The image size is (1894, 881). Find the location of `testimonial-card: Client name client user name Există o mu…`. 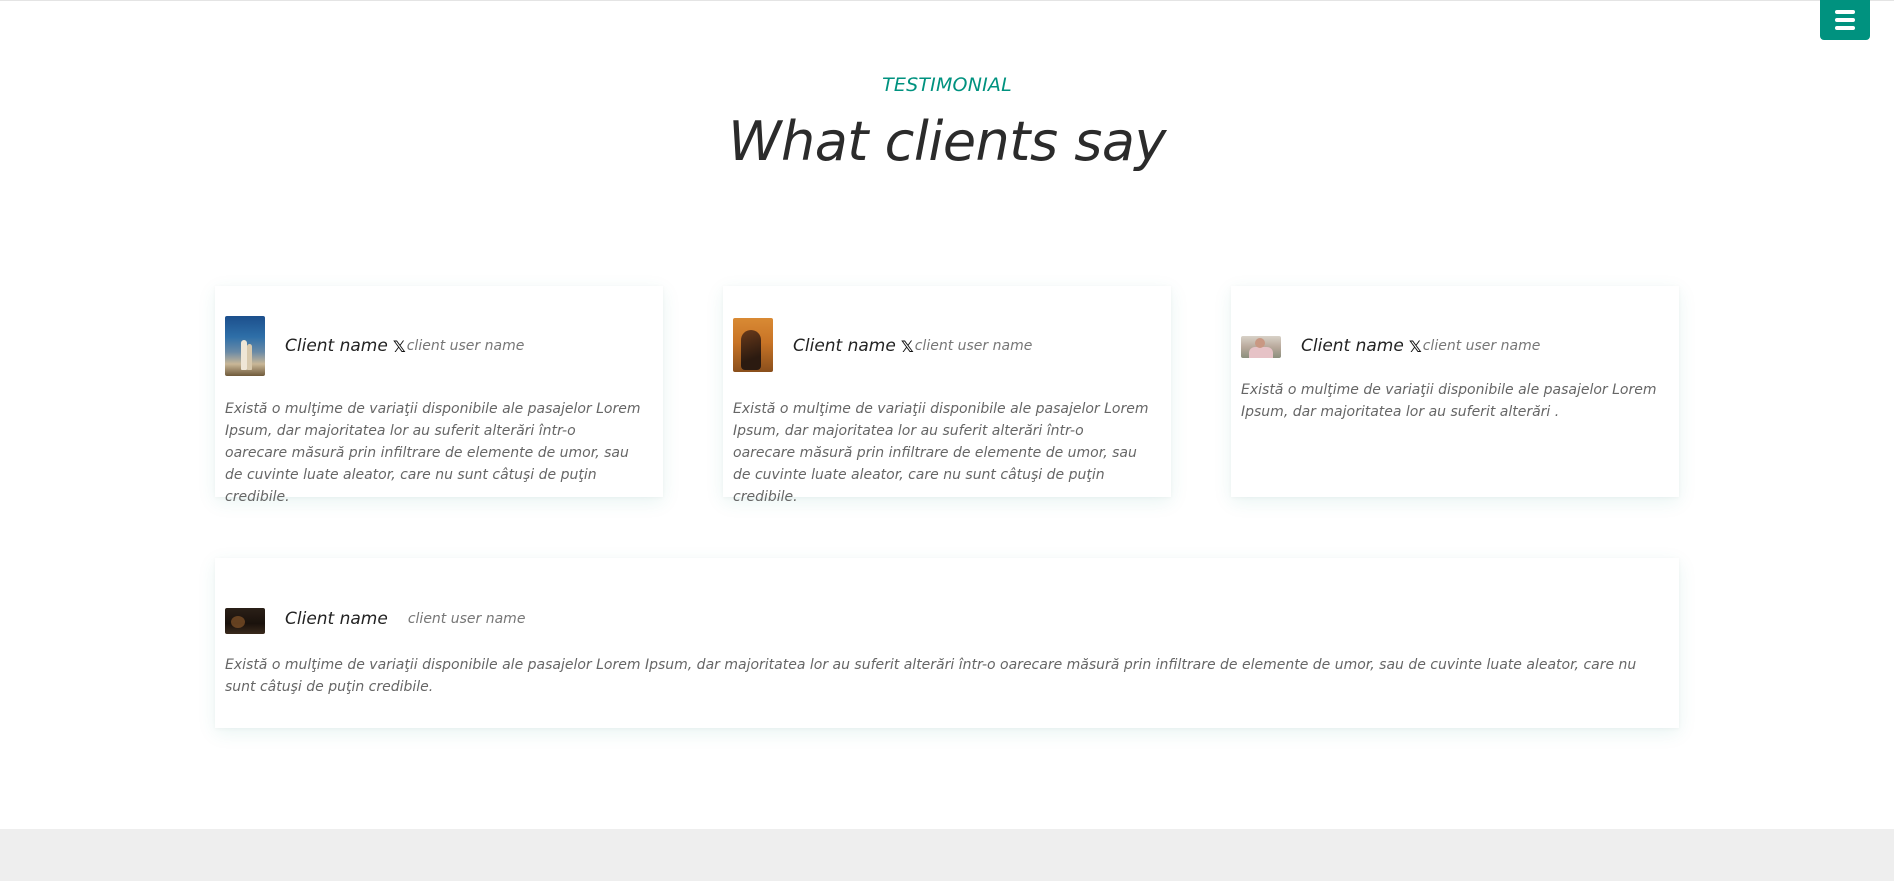

testimonial-card: Client name client user name Există o mu… is located at coordinates (947, 643).